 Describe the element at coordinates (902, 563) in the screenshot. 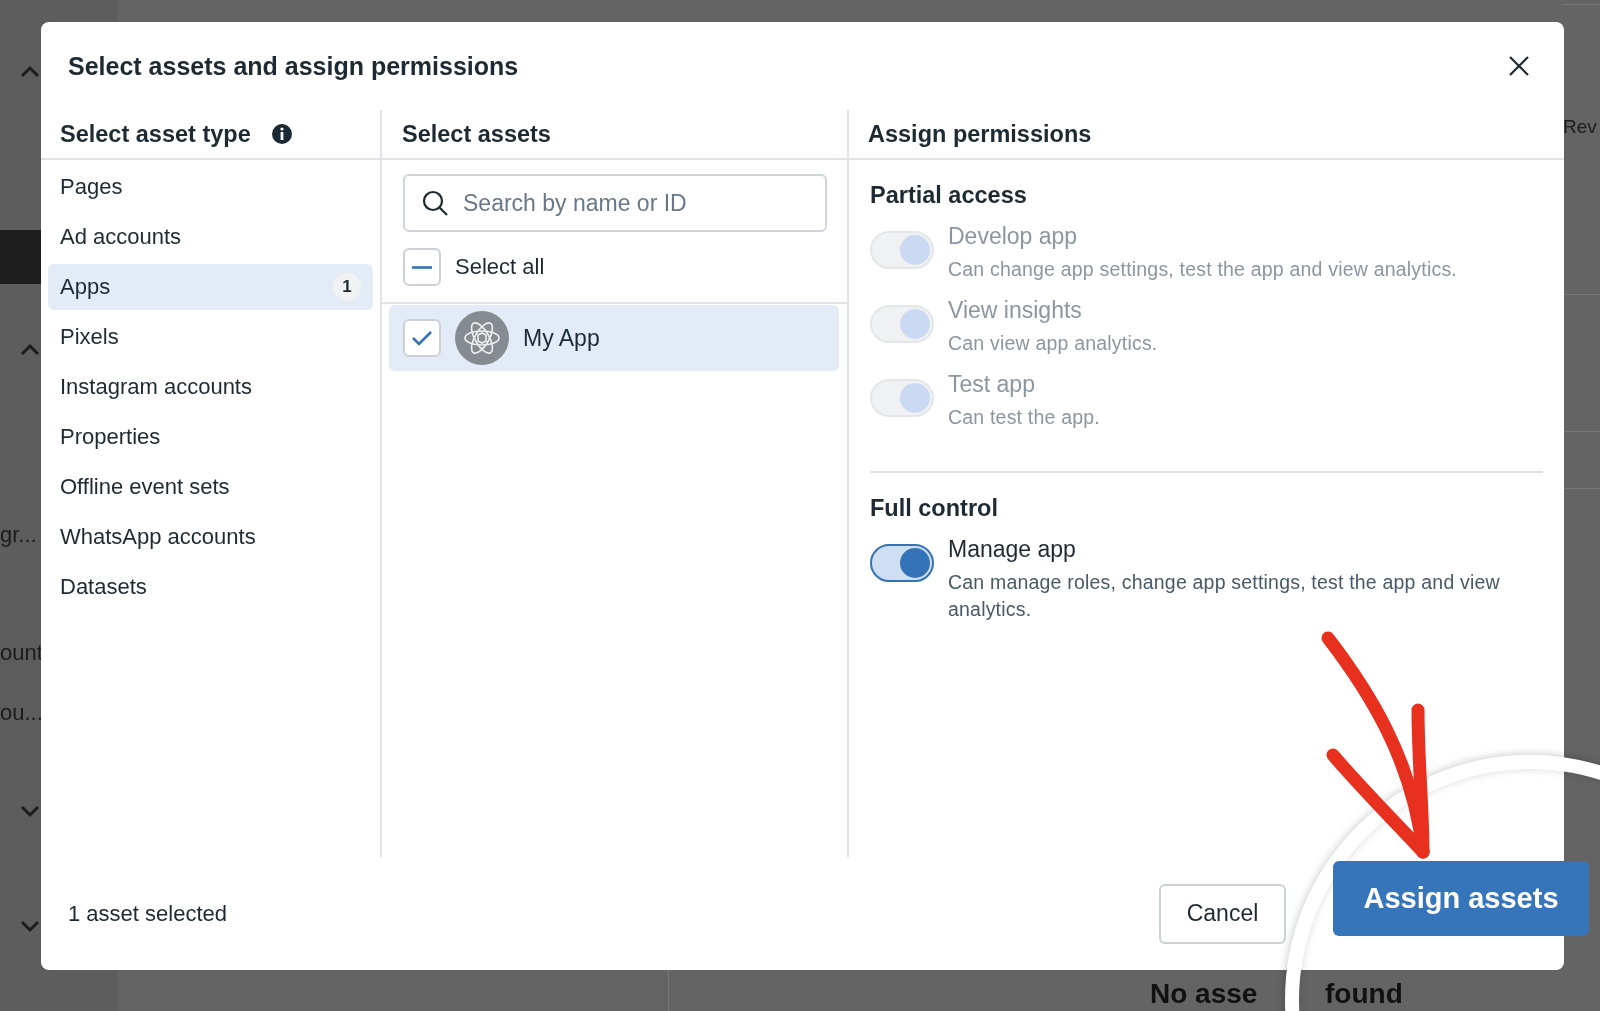

I see `toggle-switch` at that location.